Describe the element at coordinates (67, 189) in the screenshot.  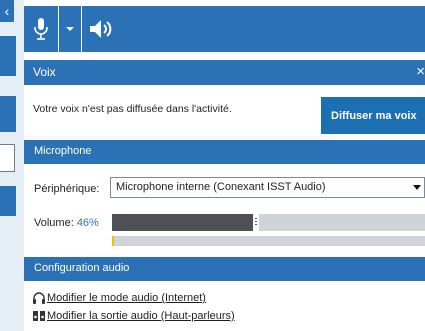
I see `device-label: Périphérique:` at that location.